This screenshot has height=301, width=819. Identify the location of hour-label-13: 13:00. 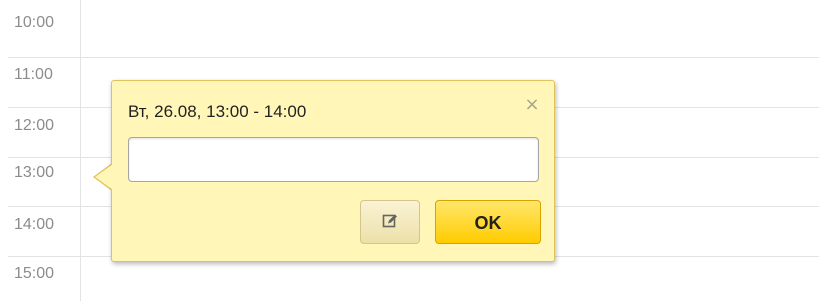
(34, 172).